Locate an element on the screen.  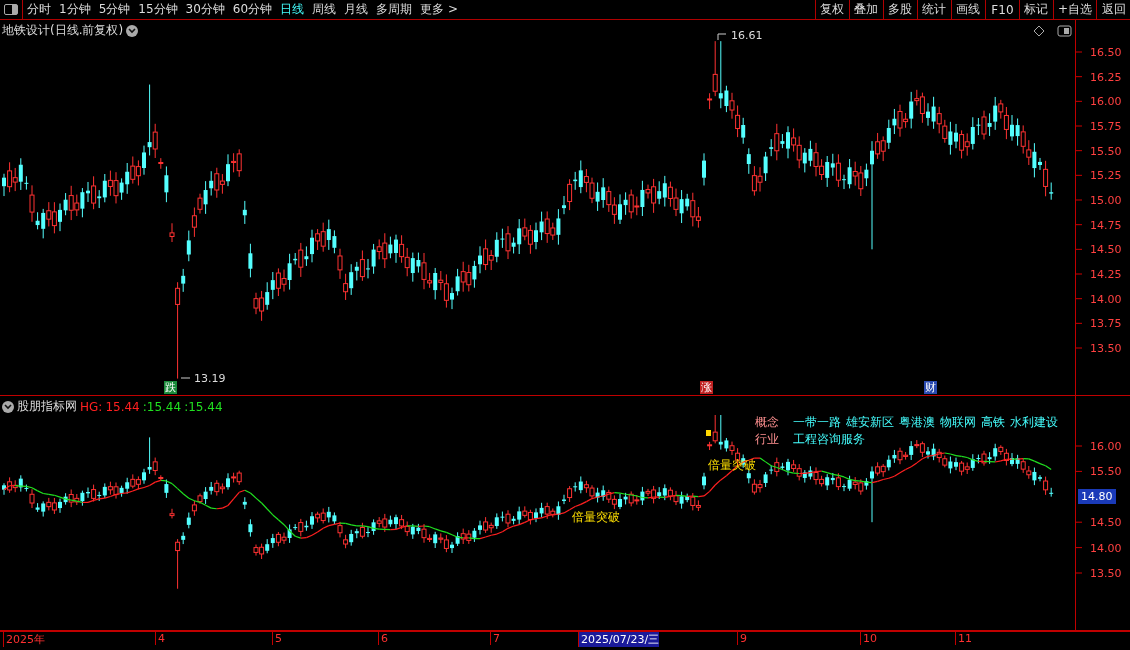
period-tab: 30分钟 is located at coordinates (205, 9).